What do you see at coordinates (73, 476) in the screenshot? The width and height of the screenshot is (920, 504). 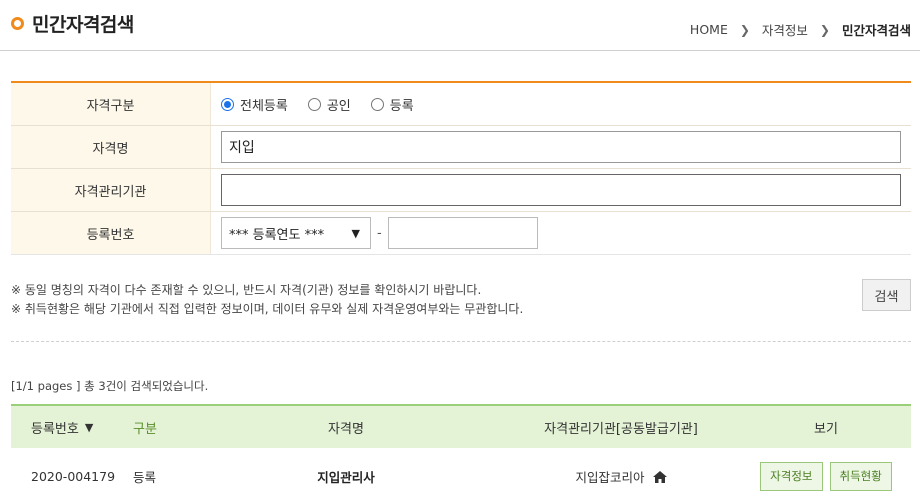 I see `row-regno: 2020-004179` at bounding box center [73, 476].